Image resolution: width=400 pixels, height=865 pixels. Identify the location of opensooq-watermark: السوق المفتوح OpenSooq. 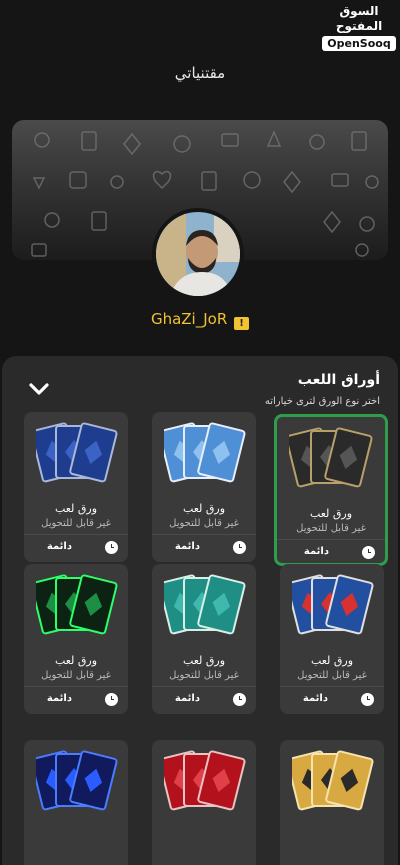
(359, 27).